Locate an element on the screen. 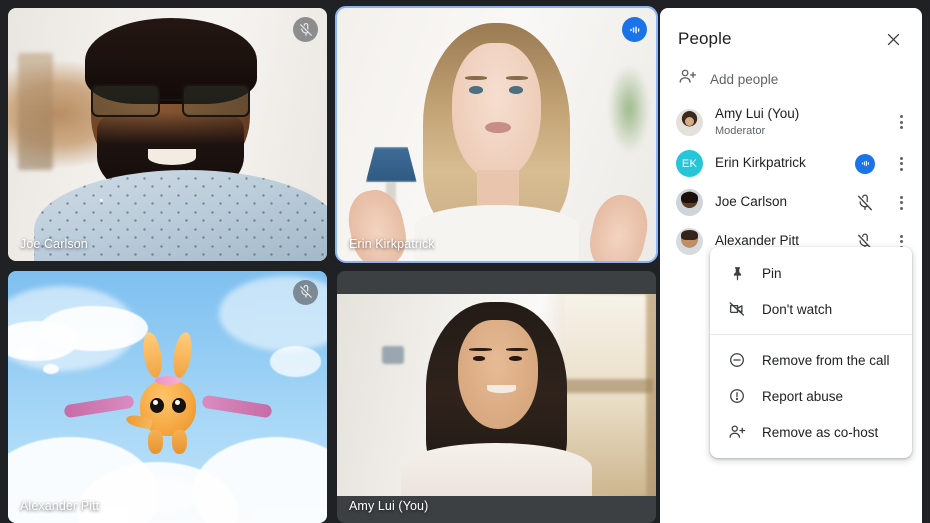 Image resolution: width=930 pixels, height=523 pixels. menu-item-remove-as-co-host: Remove as co-host is located at coordinates (811, 432).